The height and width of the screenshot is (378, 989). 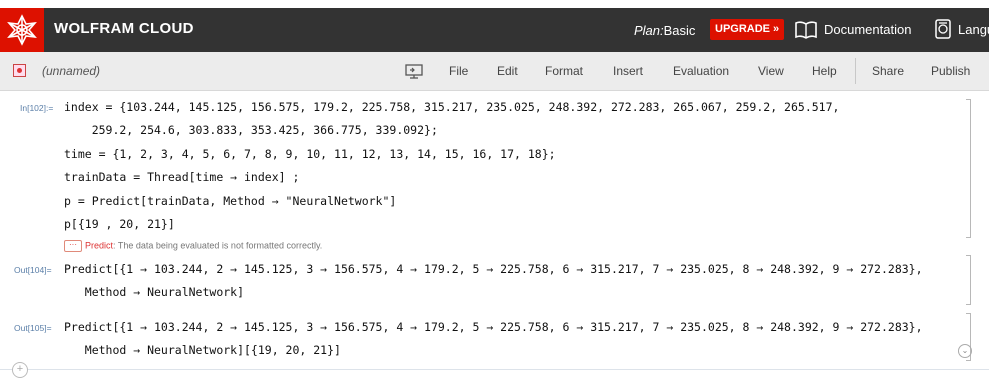 What do you see at coordinates (124, 28) in the screenshot?
I see `brand-title: WOLFRAM CLOUD` at bounding box center [124, 28].